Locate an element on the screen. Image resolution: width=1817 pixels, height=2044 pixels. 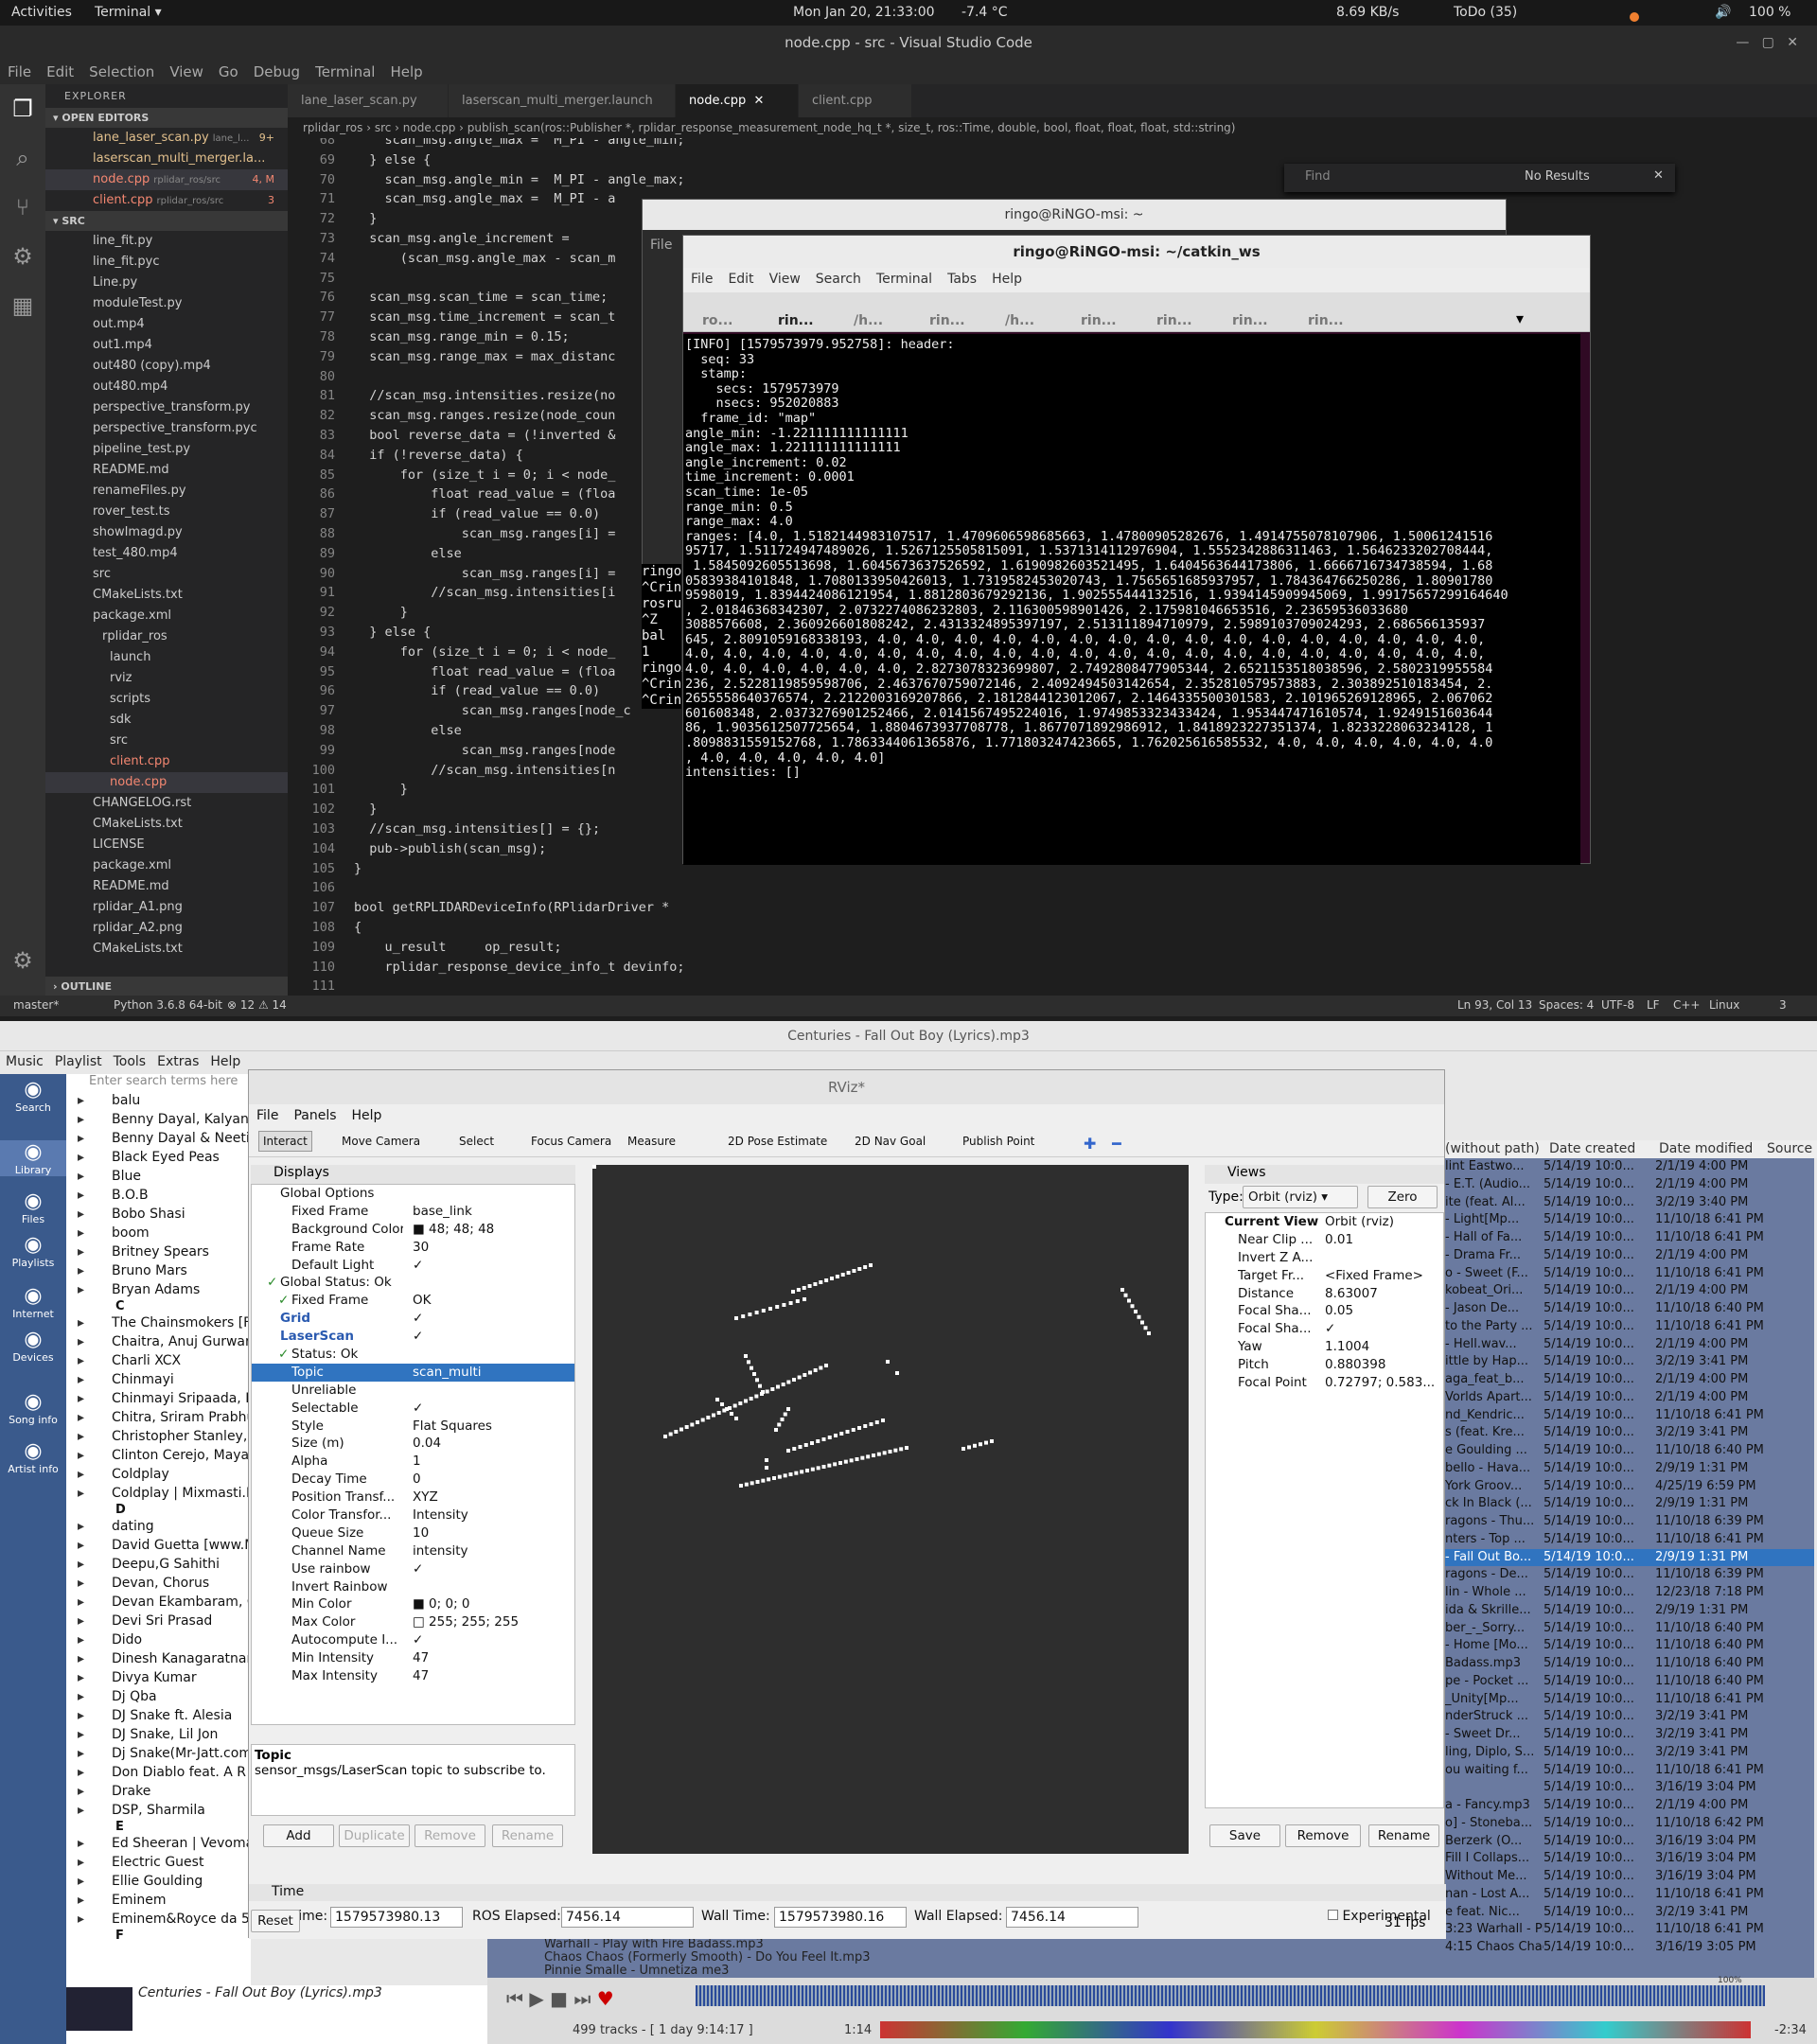
view-property-row: Yaw 1.1004 is located at coordinates (1324, 1347).